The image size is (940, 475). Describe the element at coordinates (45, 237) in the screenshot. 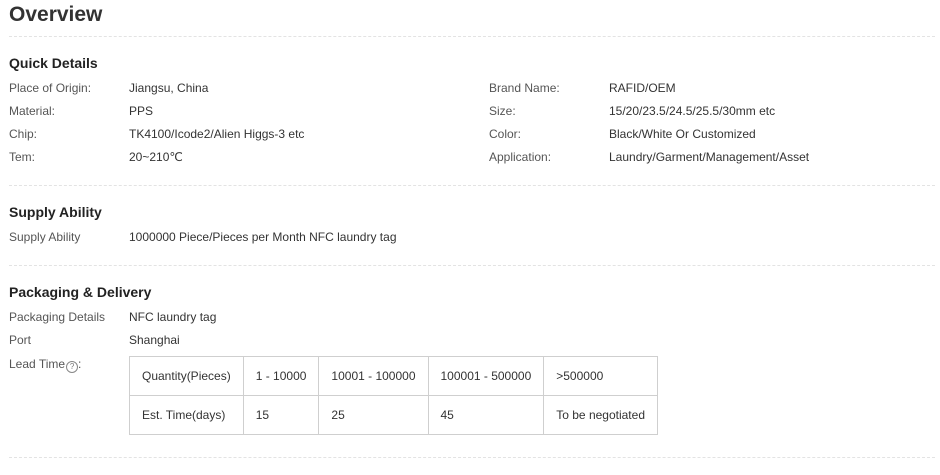

I see `label-supply-ability: Supply Ability` at that location.